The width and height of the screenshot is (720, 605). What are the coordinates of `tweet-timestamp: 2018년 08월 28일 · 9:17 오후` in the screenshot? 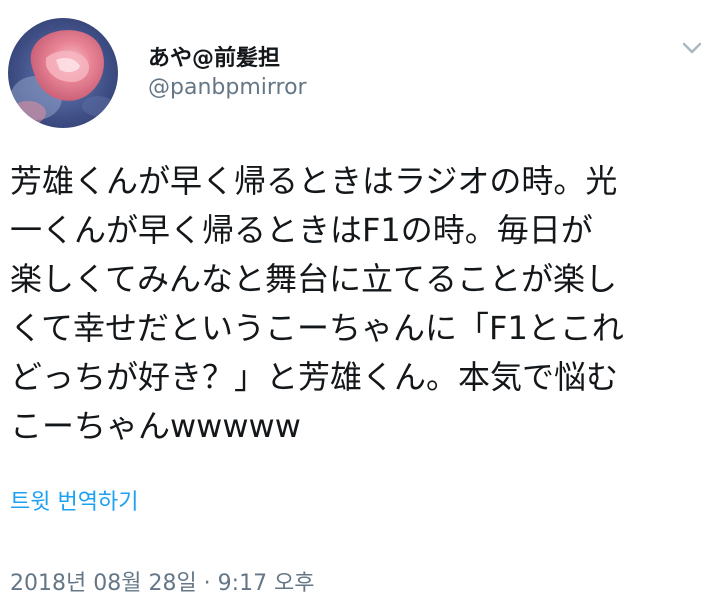 It's located at (162, 581).